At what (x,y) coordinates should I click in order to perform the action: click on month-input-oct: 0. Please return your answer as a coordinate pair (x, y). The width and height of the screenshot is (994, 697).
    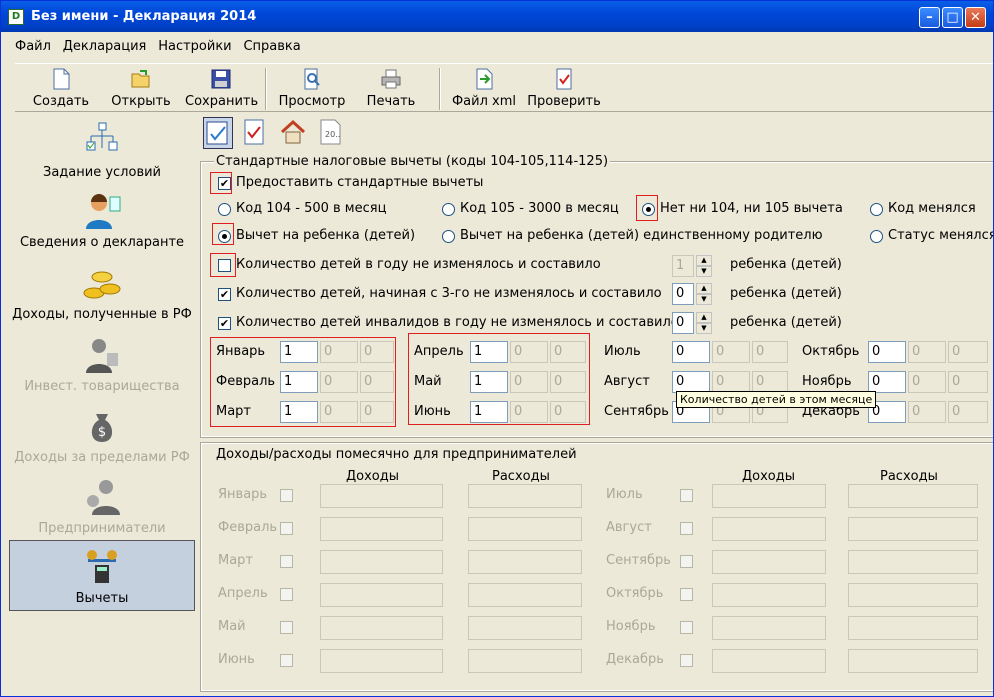
    Looking at the image, I should click on (887, 352).